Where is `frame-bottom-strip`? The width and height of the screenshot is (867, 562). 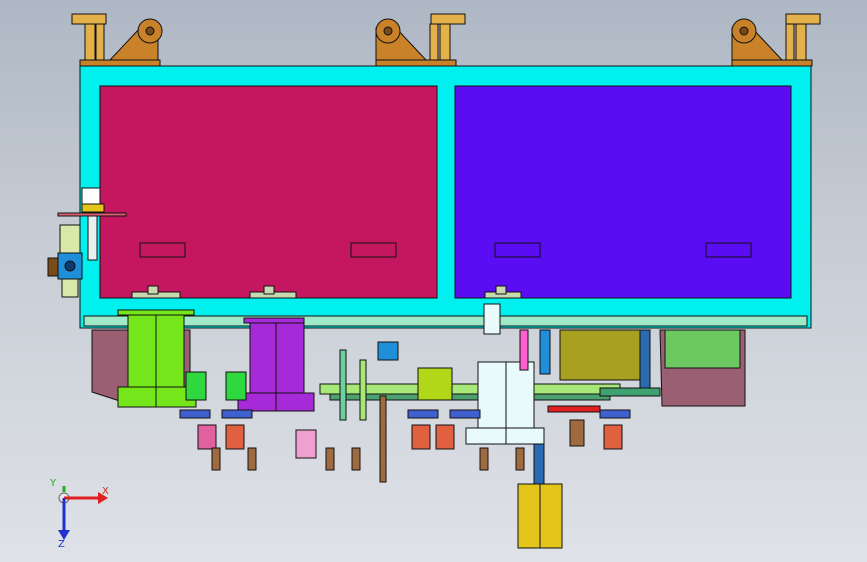
frame-bottom-strip is located at coordinates (445, 321).